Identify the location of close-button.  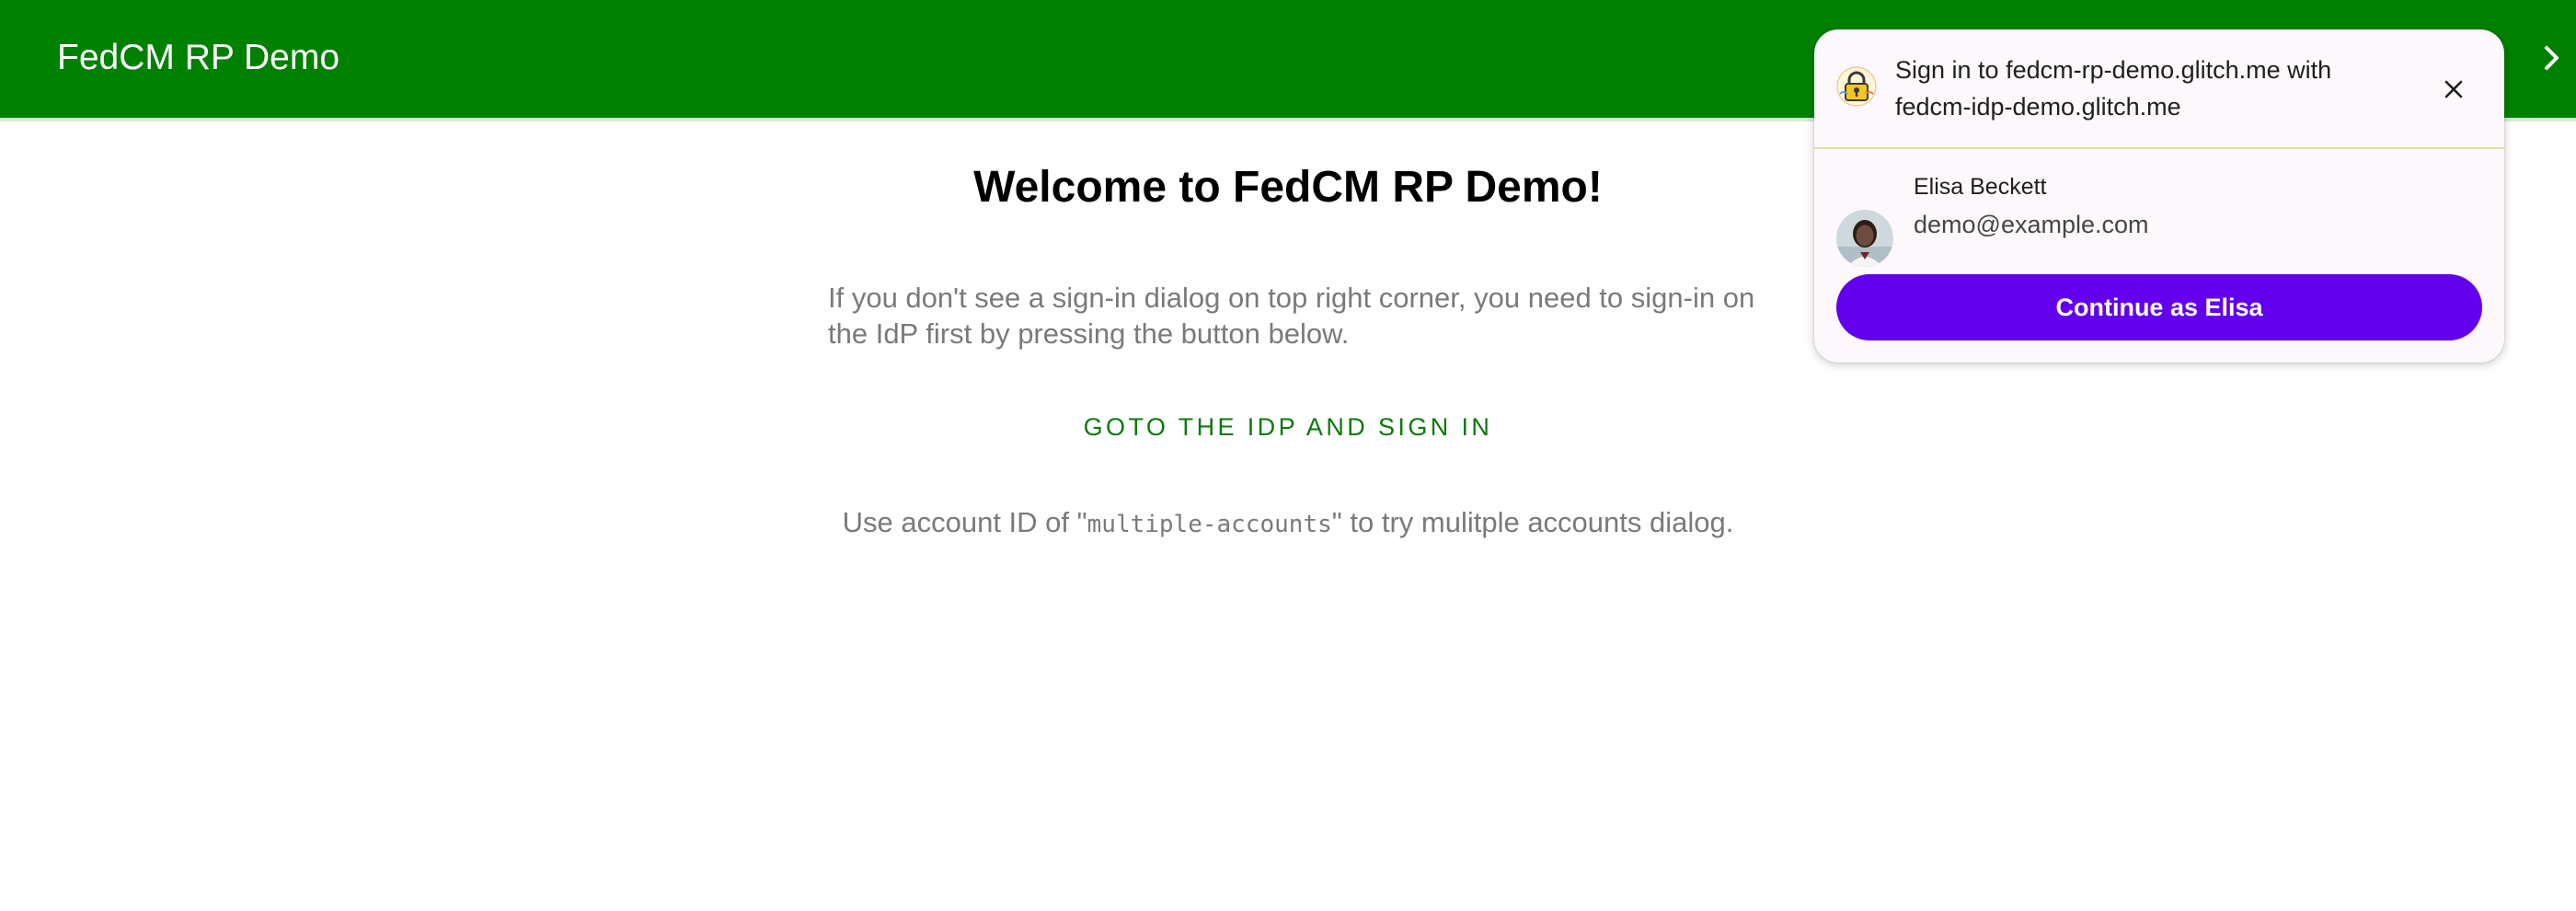
(2453, 89).